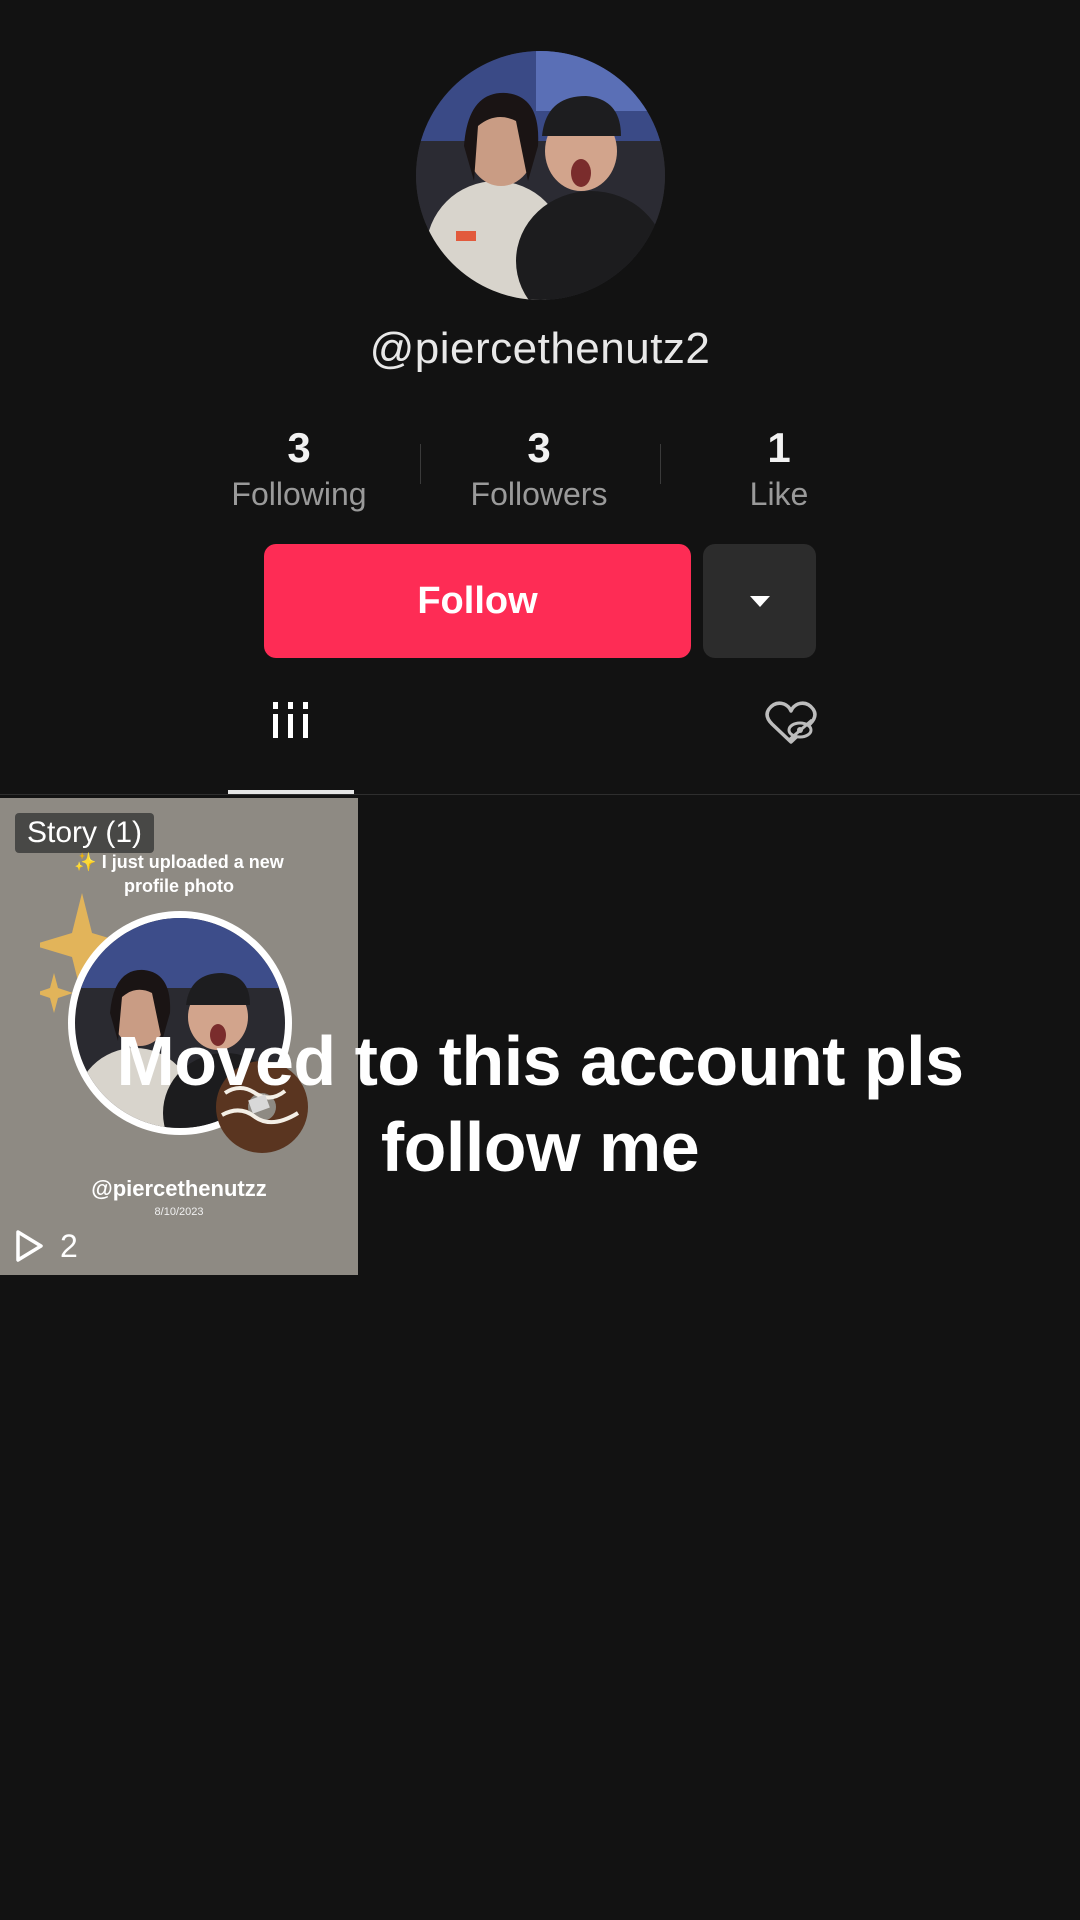 This screenshot has height=1920, width=1080. What do you see at coordinates (179, 874) in the screenshot?
I see `video-caption: ✨ I just uploaded a new profile photo` at bounding box center [179, 874].